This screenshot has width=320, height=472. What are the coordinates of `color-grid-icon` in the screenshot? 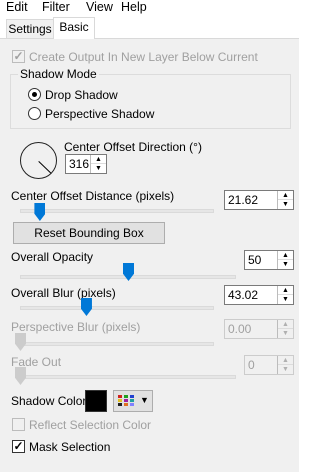 It's located at (126, 400).